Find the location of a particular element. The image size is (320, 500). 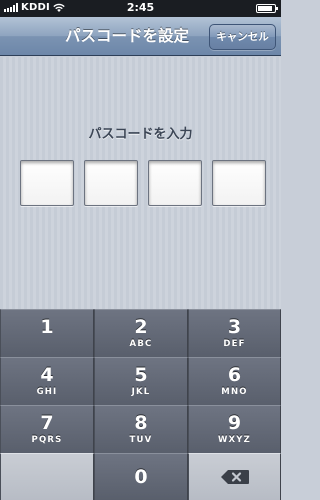

battery-level is located at coordinates (265, 8).